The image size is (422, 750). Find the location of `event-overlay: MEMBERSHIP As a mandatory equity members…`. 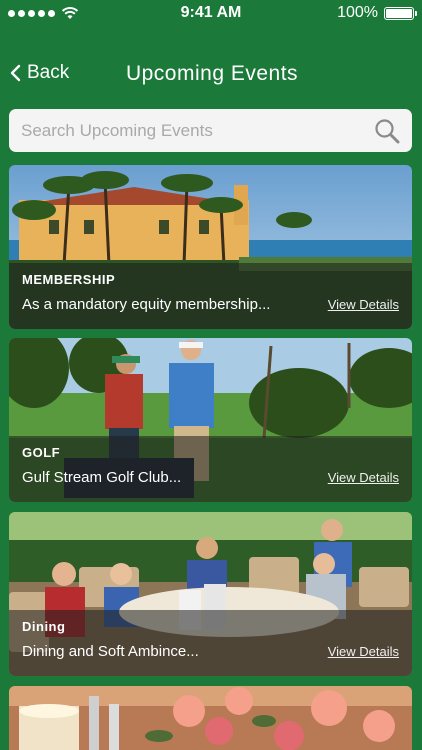

event-overlay: MEMBERSHIP As a mandatory equity members… is located at coordinates (210, 296).